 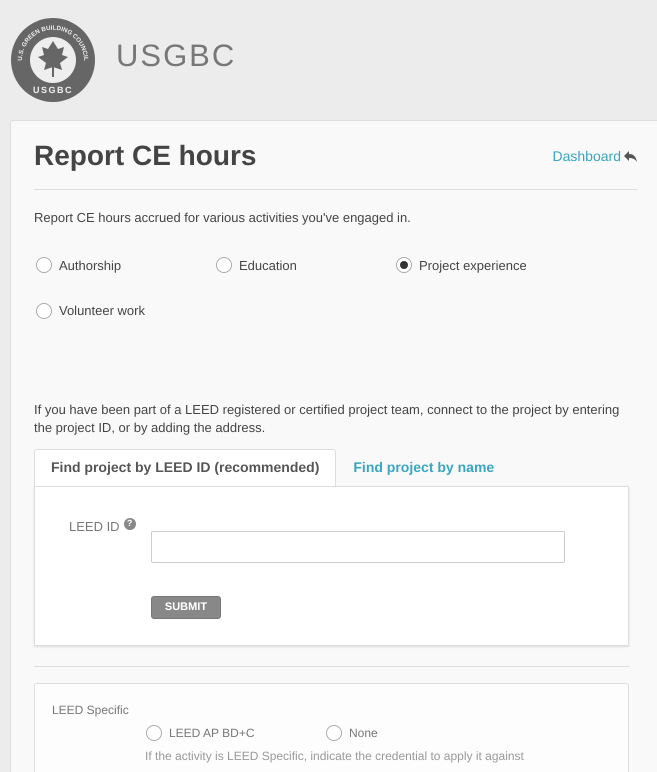 I want to click on submit-button: SUBMIT, so click(x=186, y=607).